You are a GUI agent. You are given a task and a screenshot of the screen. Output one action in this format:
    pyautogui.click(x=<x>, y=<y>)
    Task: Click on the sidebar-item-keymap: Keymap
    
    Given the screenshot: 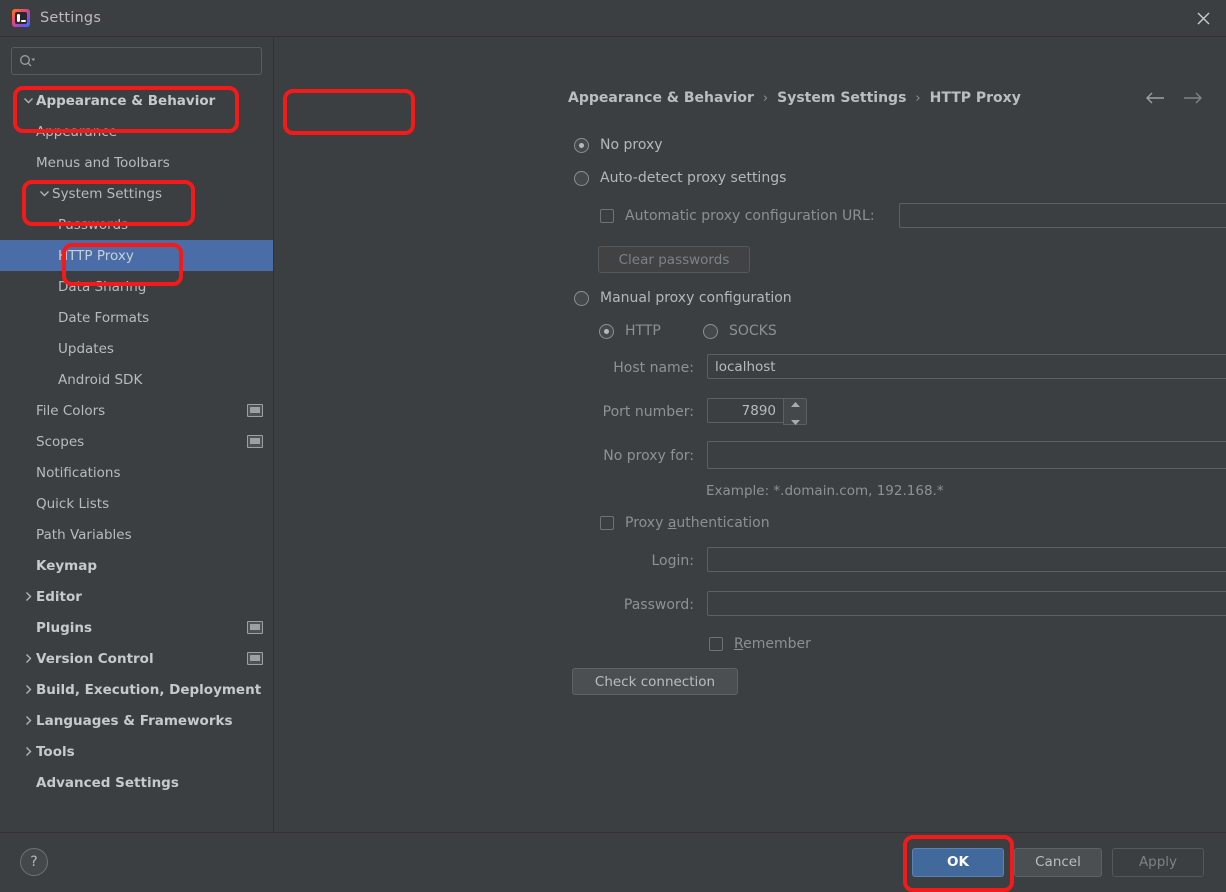 What is the action you would take?
    pyautogui.click(x=136, y=565)
    